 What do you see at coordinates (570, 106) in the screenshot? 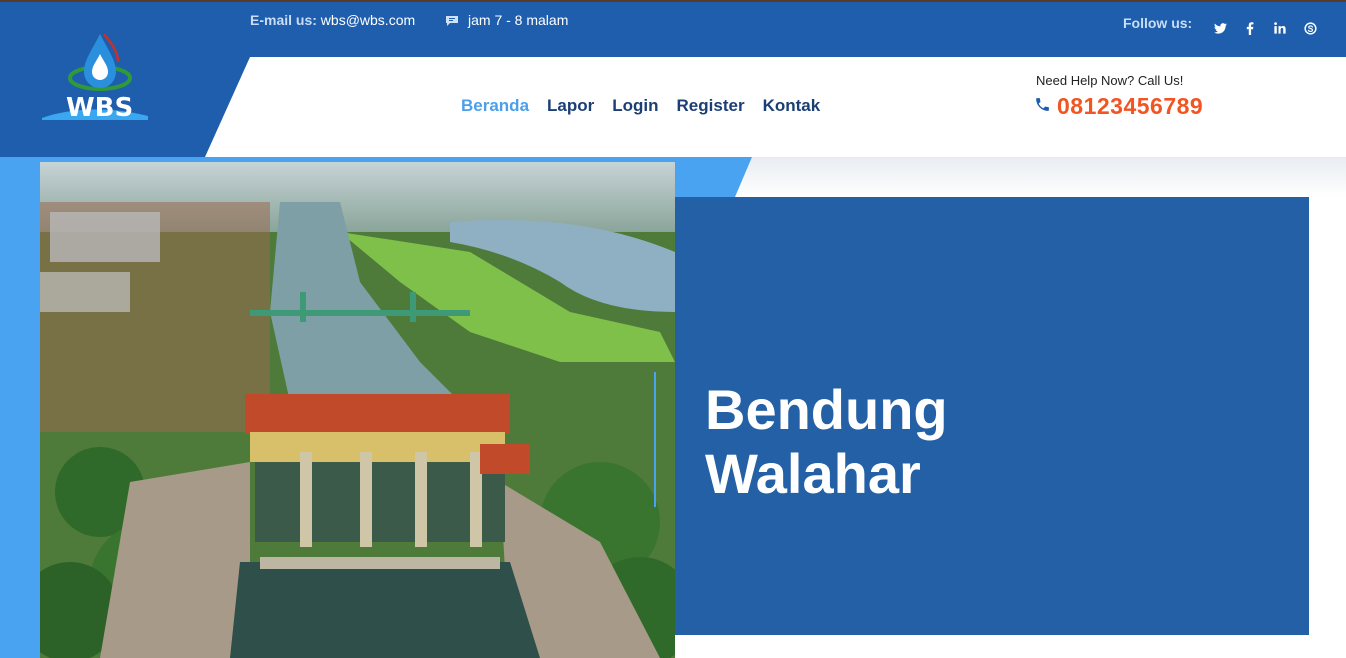
I see `nav-lapor: Lapor` at bounding box center [570, 106].